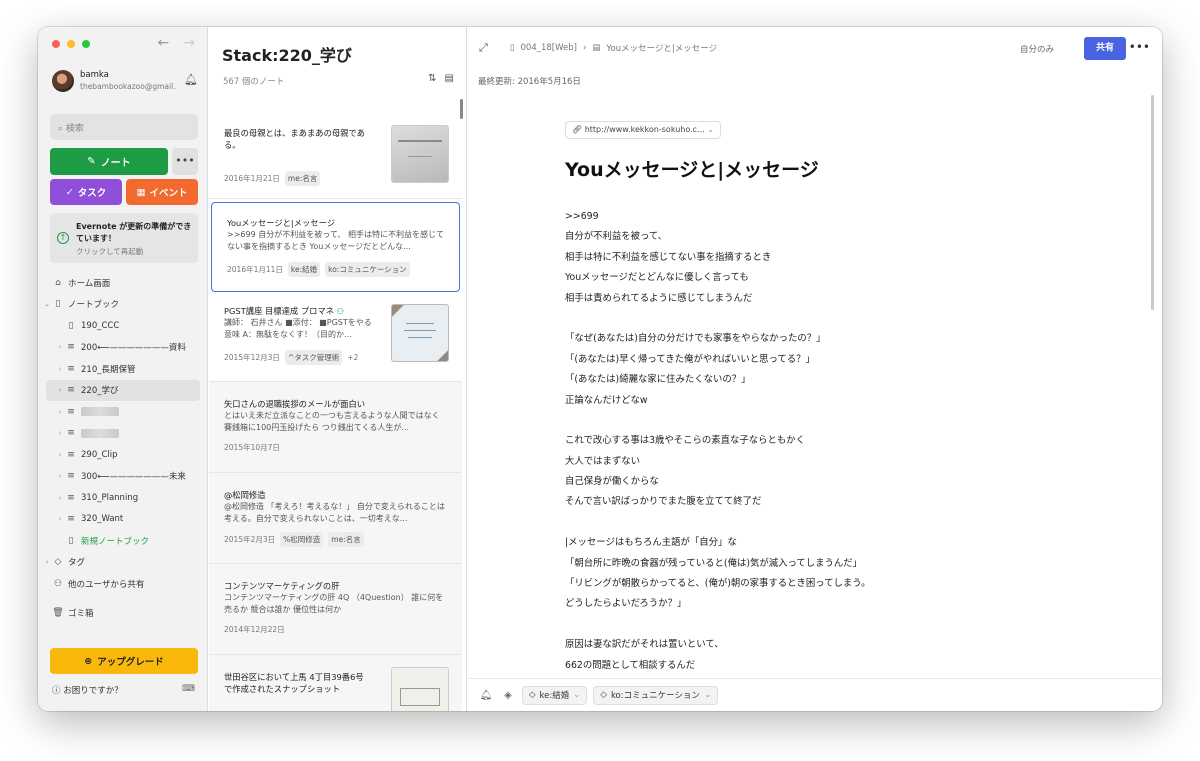  I want to click on new-note-button: ✎ ノート, so click(109, 161).